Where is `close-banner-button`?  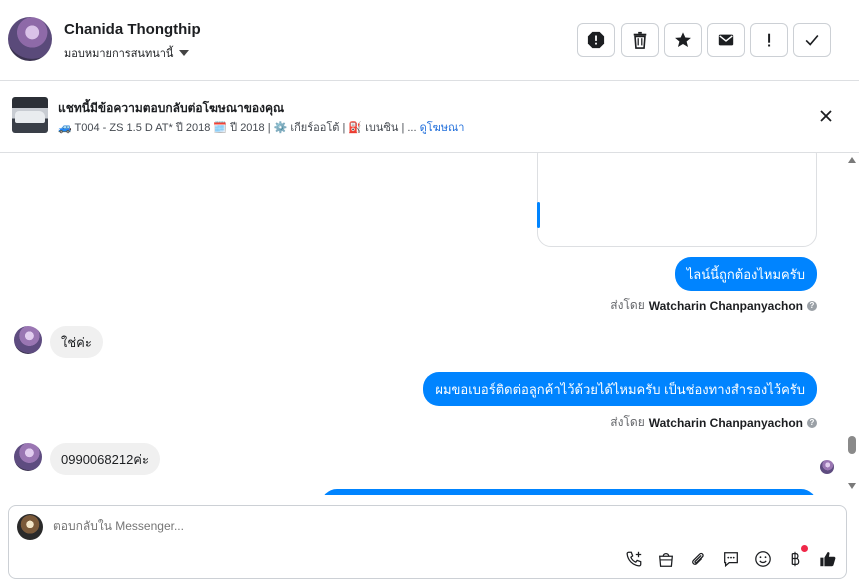 close-banner-button is located at coordinates (826, 116).